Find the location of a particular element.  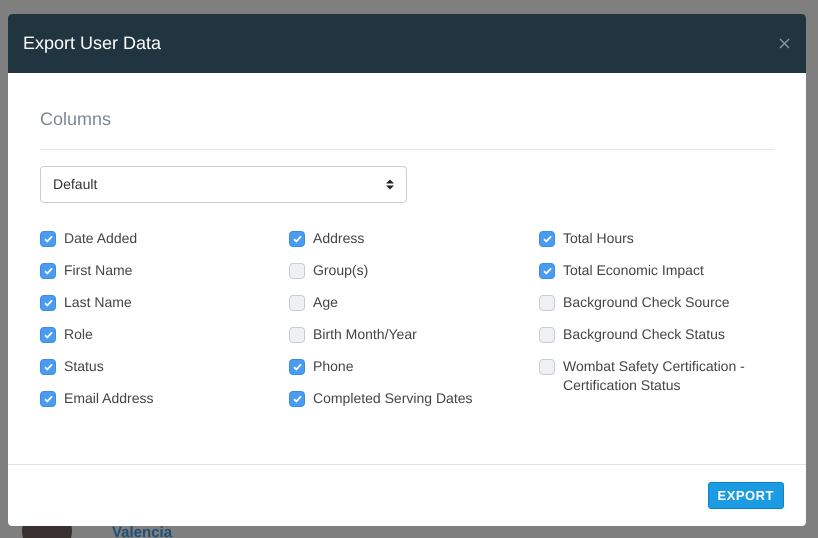

column-label: Group(s) is located at coordinates (340, 270).